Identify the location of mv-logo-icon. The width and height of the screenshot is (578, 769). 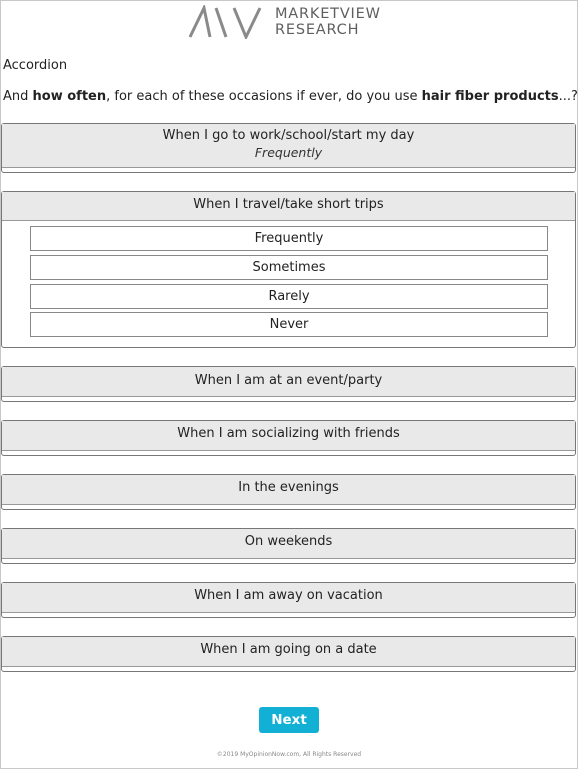
(225, 22).